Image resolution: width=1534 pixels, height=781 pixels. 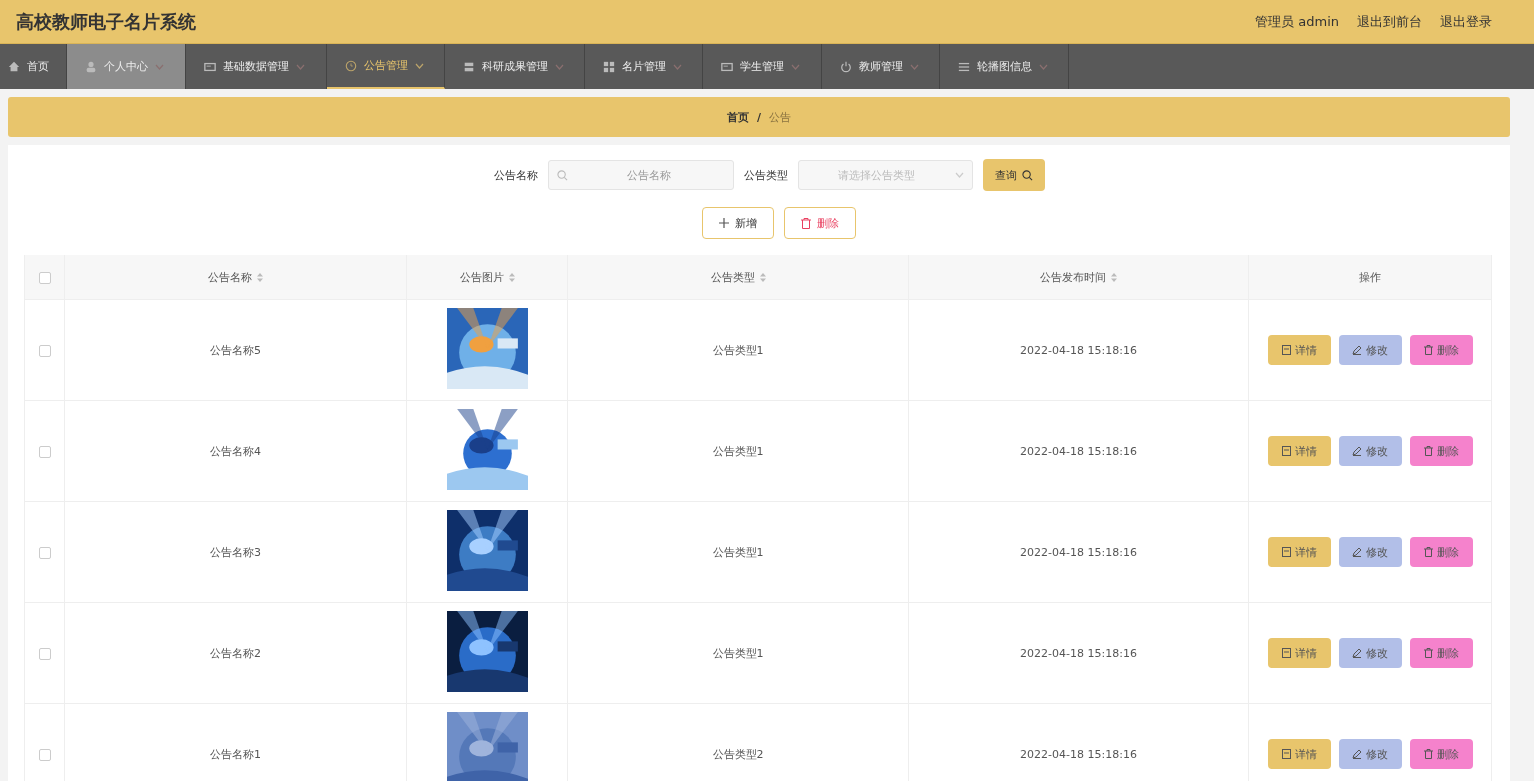 I want to click on nav-tab: 轮播图信息, so click(x=1004, y=66).